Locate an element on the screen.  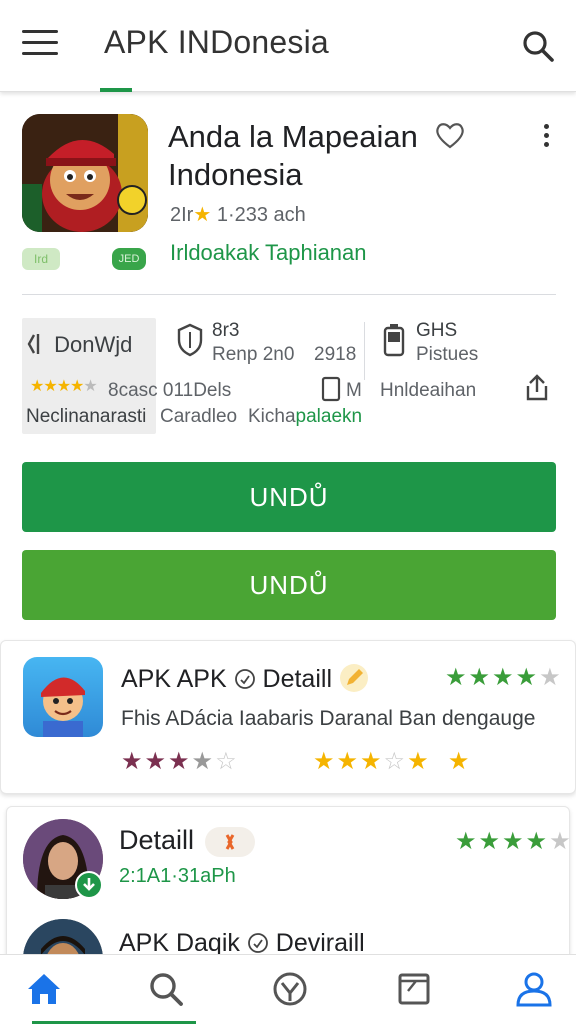
section-divider is located at coordinates (289, 294).